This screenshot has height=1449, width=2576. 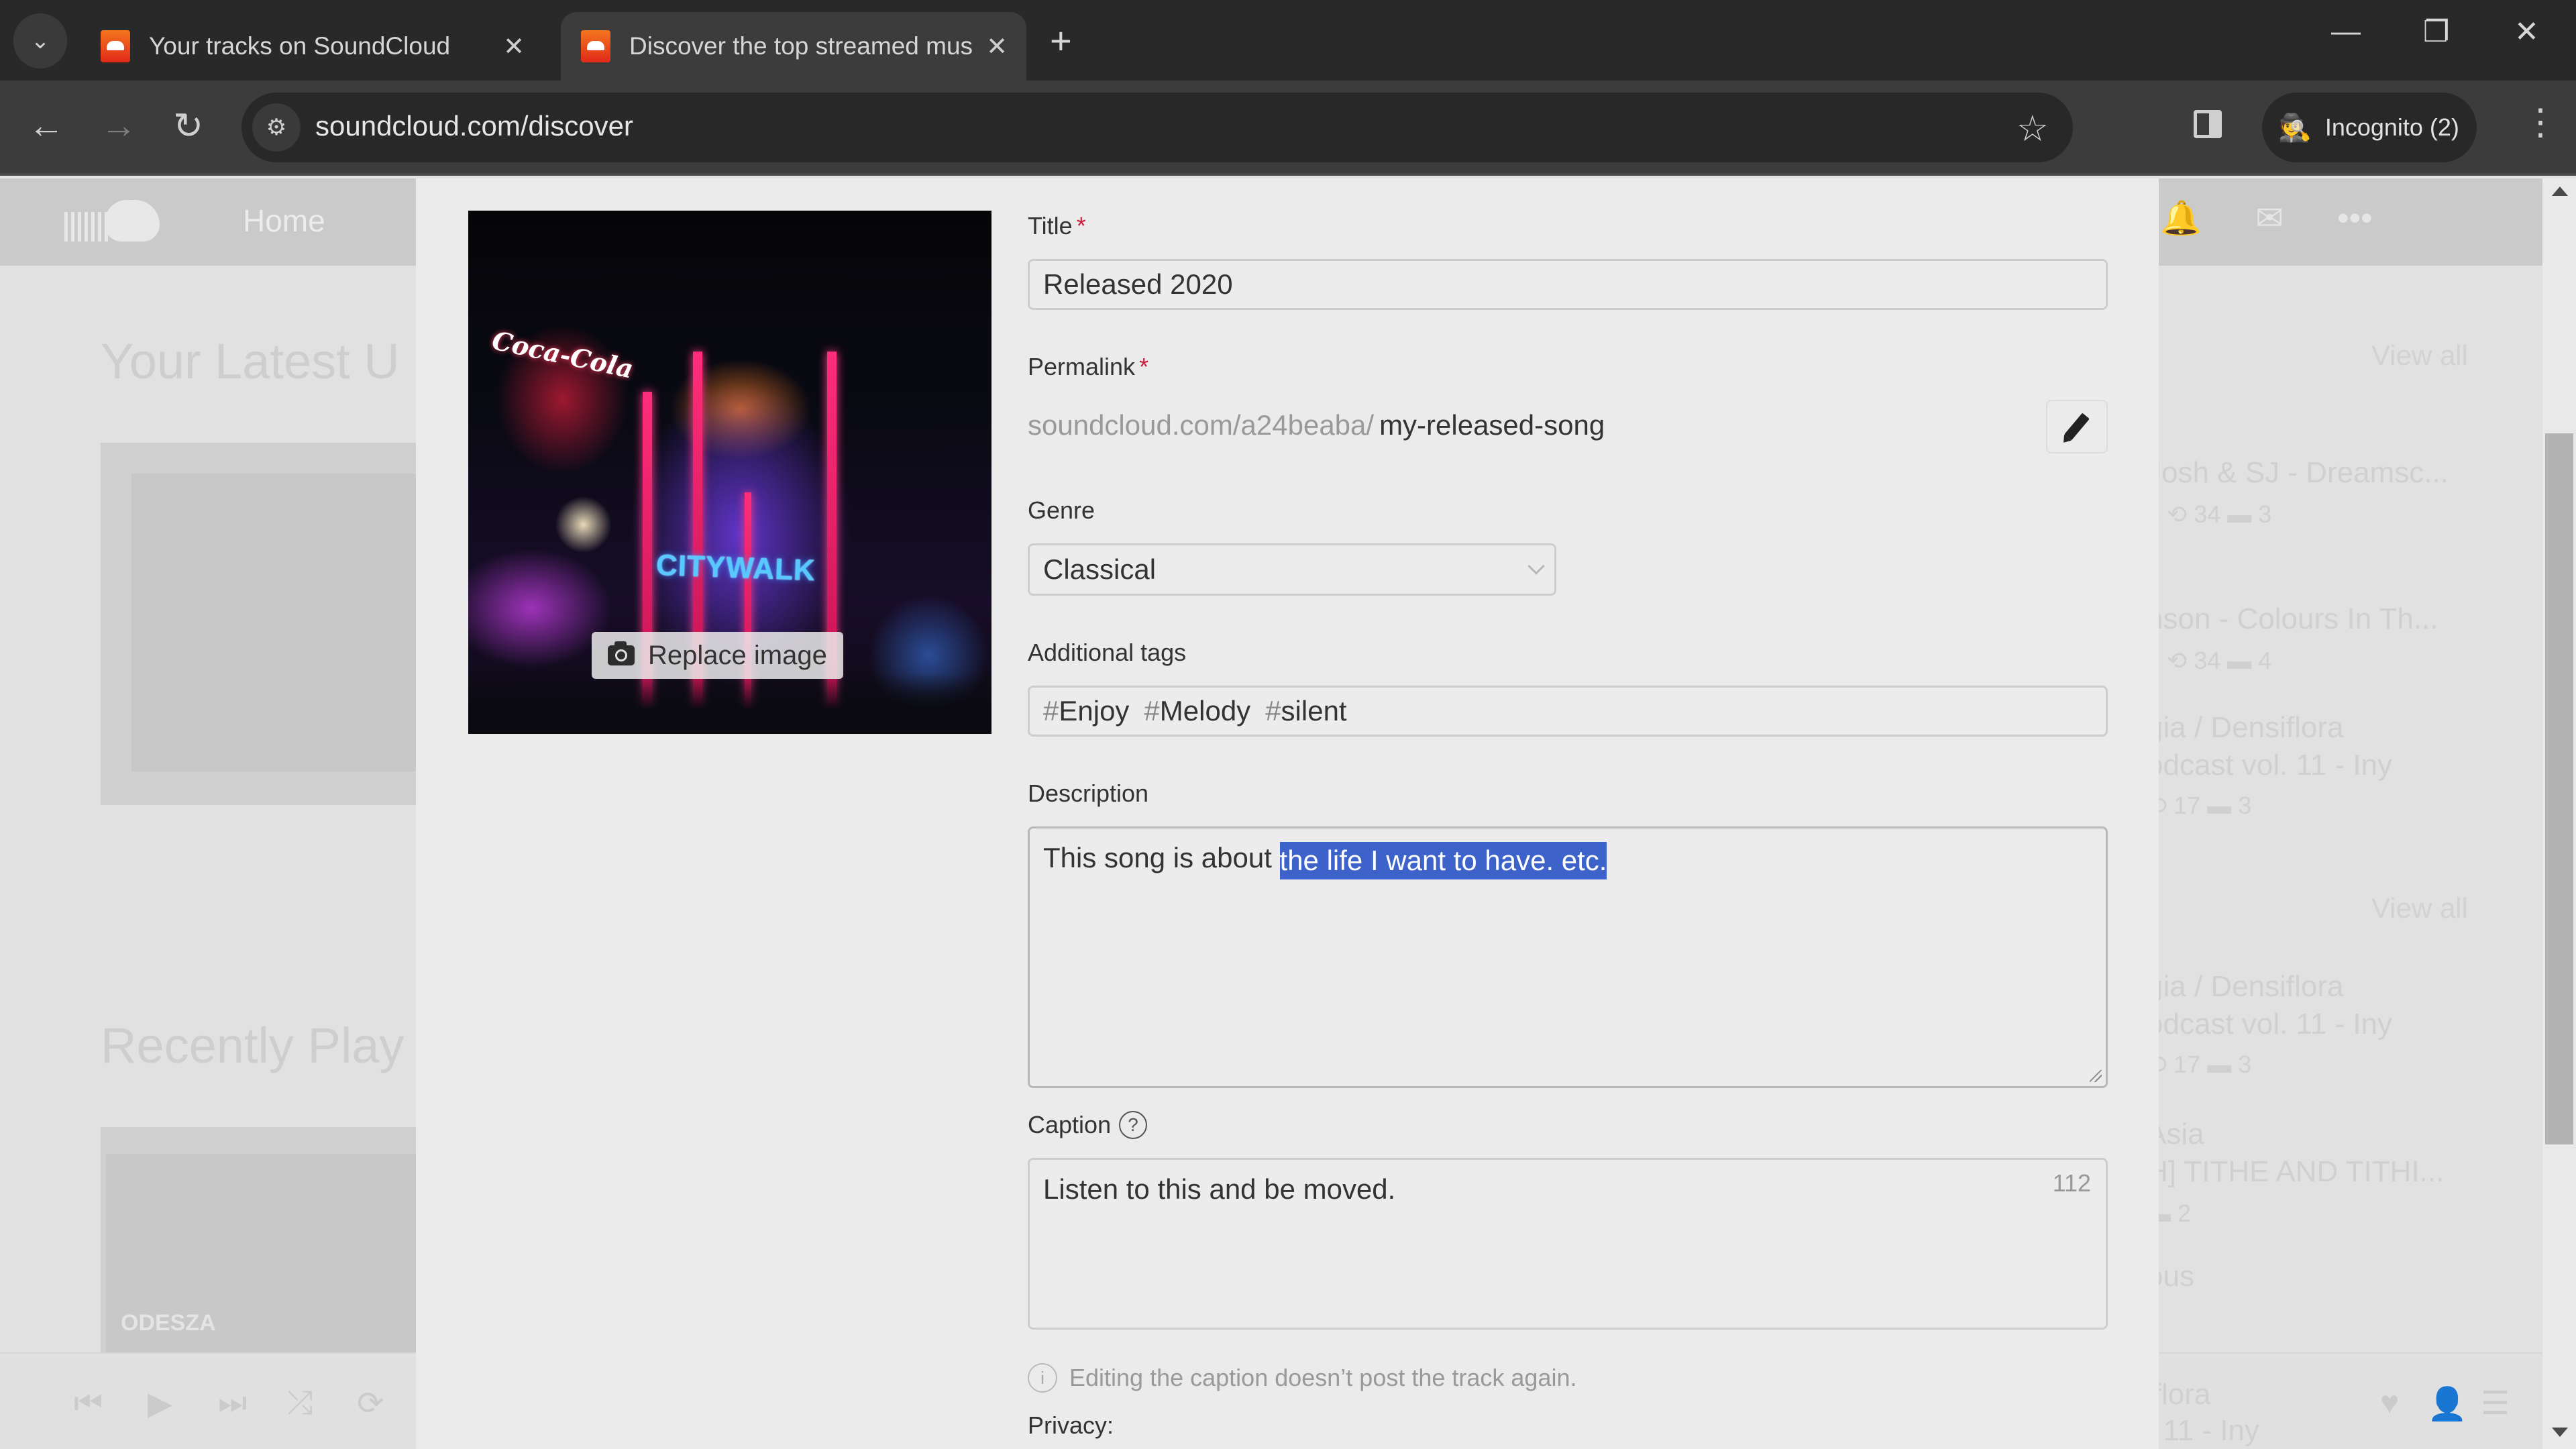 I want to click on scroll-thumb, so click(x=2559, y=788).